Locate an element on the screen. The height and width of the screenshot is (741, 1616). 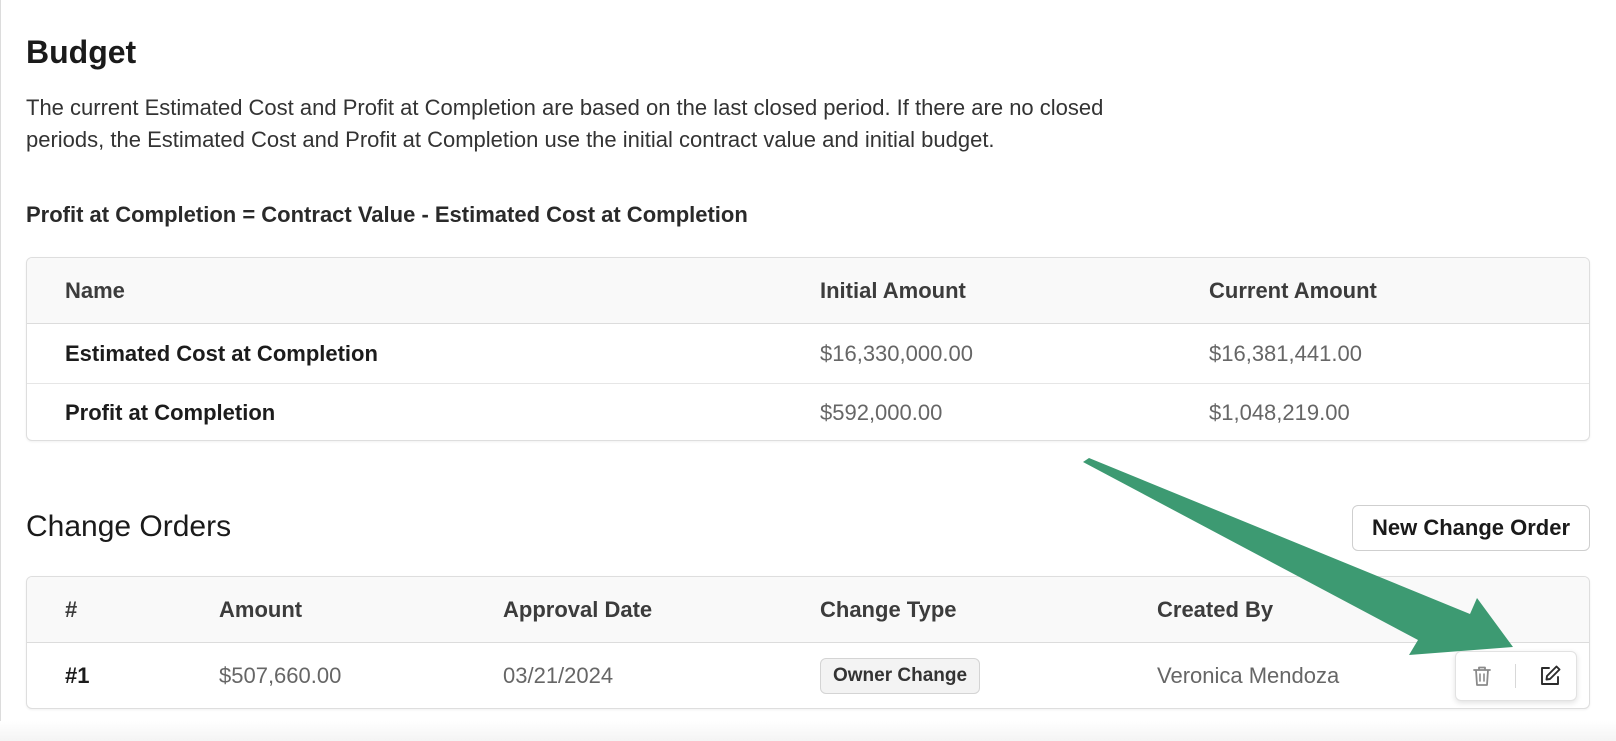
change-orders-title: Change Orders is located at coordinates (129, 526).